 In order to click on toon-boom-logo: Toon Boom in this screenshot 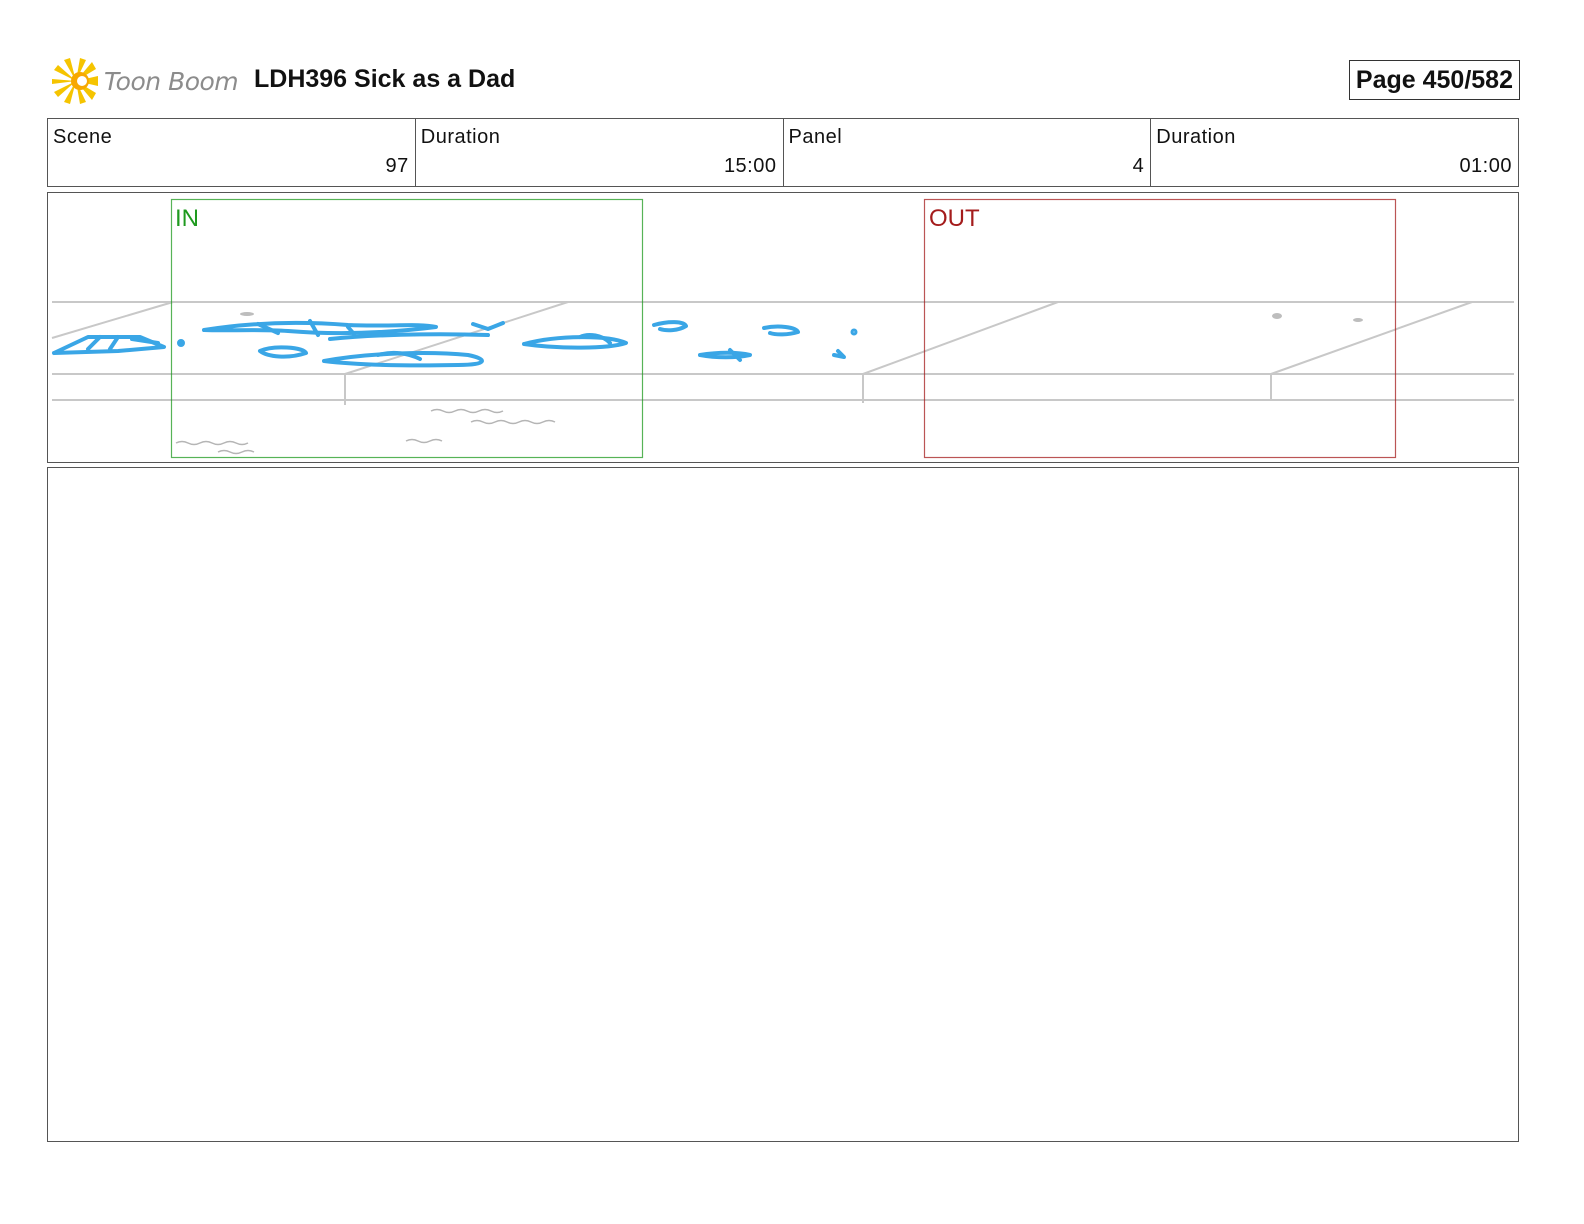, I will do `click(145, 81)`.